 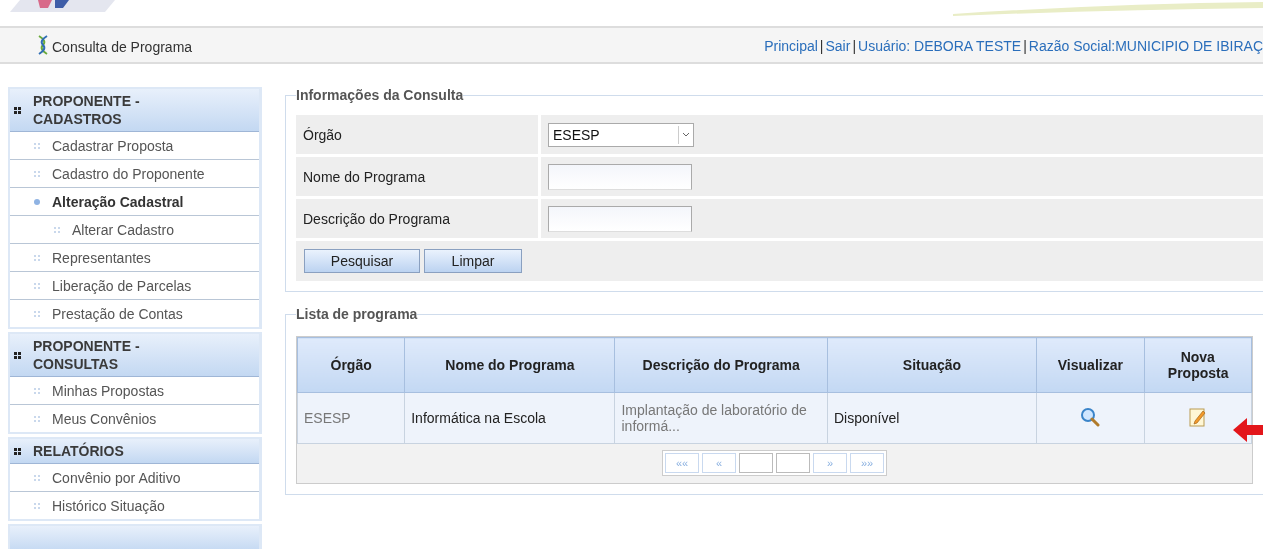 What do you see at coordinates (509, 418) in the screenshot?
I see `table-cell: Informática na Escola` at bounding box center [509, 418].